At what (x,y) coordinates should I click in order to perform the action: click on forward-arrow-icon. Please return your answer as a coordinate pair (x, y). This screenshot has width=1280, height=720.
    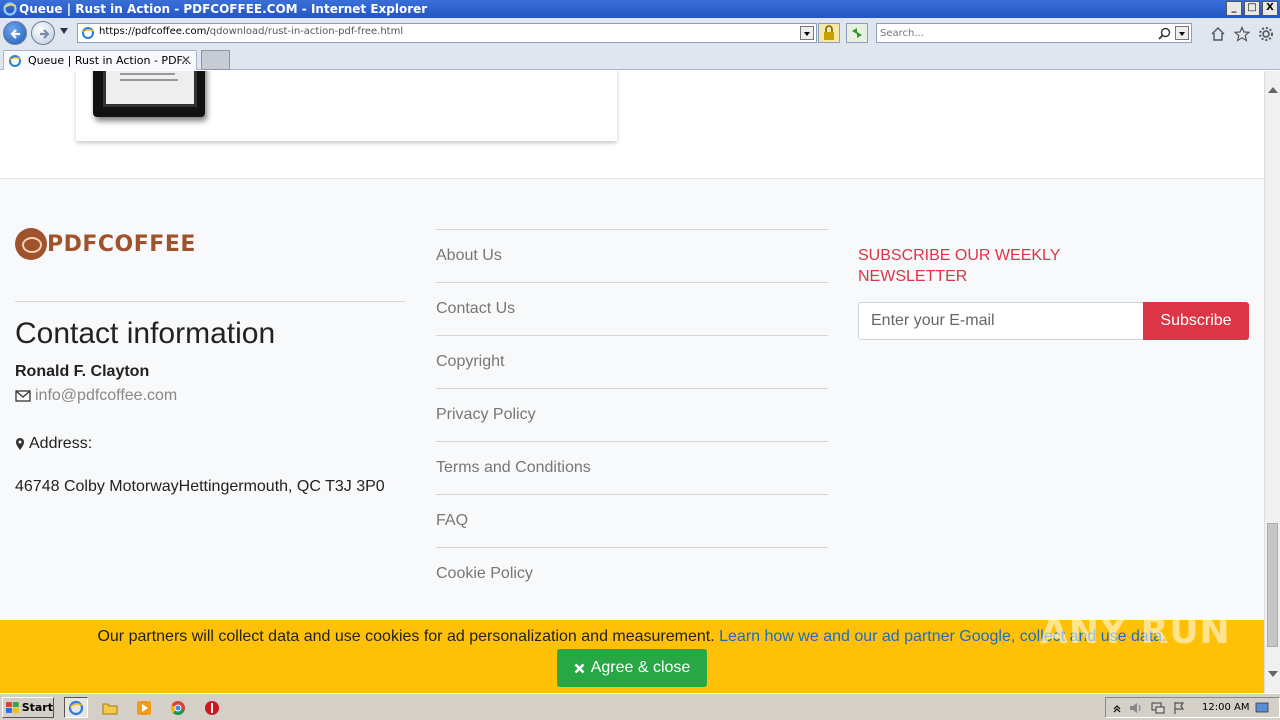
    Looking at the image, I should click on (45, 34).